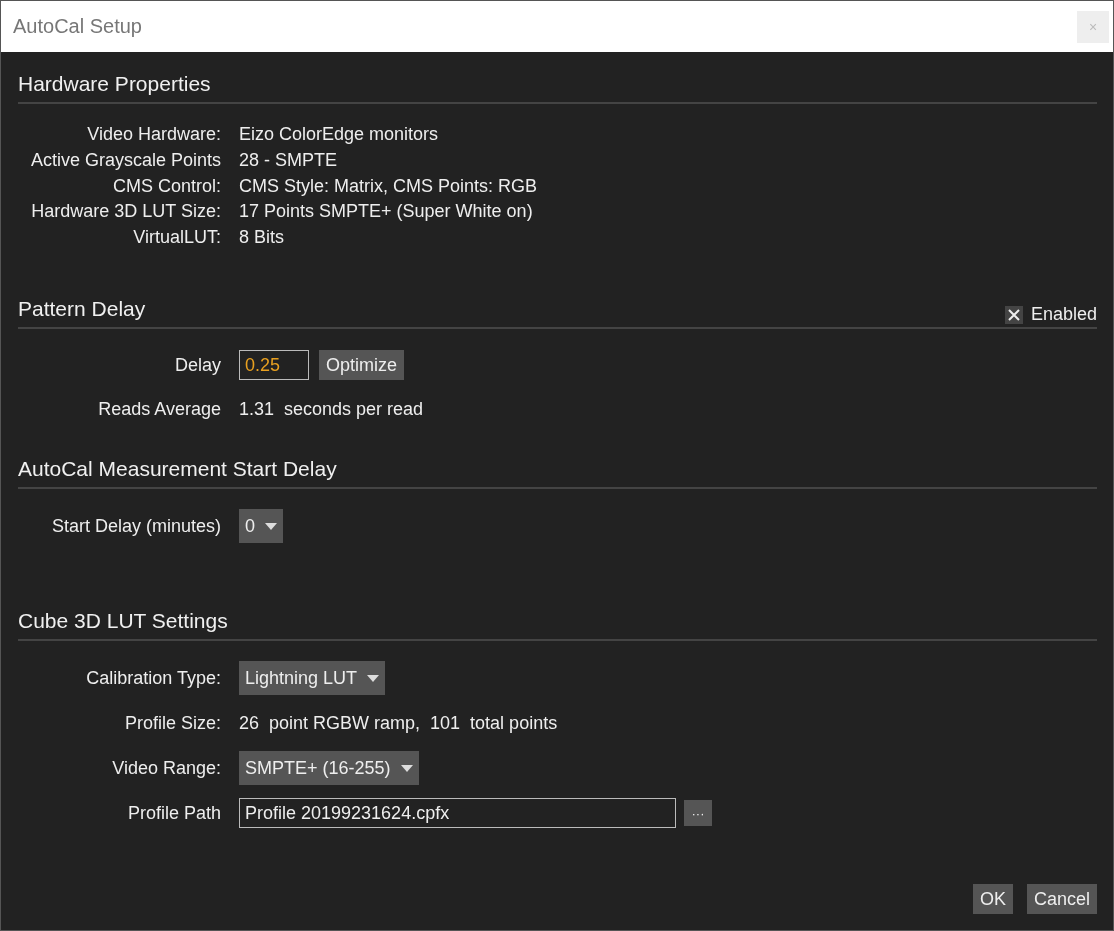  What do you see at coordinates (1061, 899) in the screenshot?
I see `dialog-button: Cancel` at bounding box center [1061, 899].